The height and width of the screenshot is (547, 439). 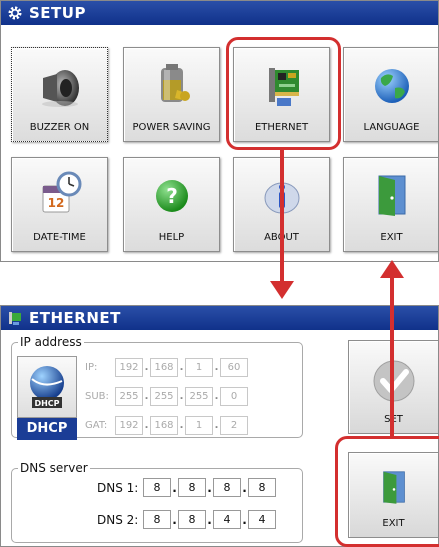 What do you see at coordinates (175, 83) in the screenshot?
I see `battery-icon` at bounding box center [175, 83].